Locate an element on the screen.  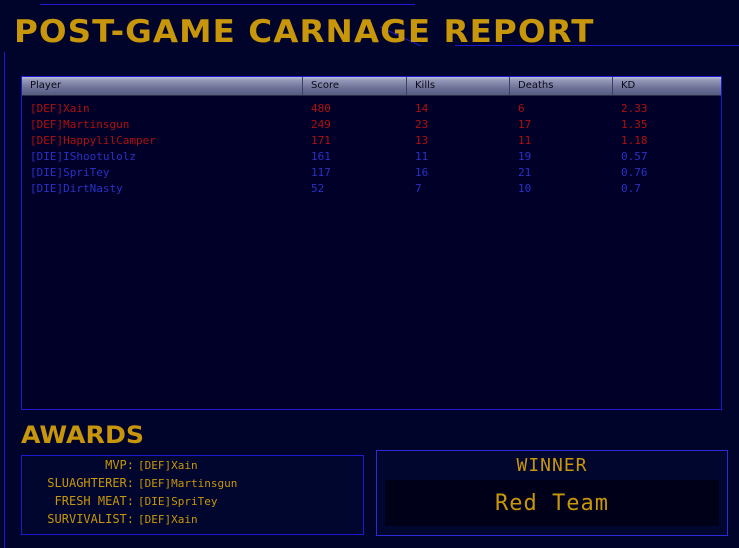
table-row: [DEF]Xain 480 14 6 2.33 is located at coordinates (371, 109).